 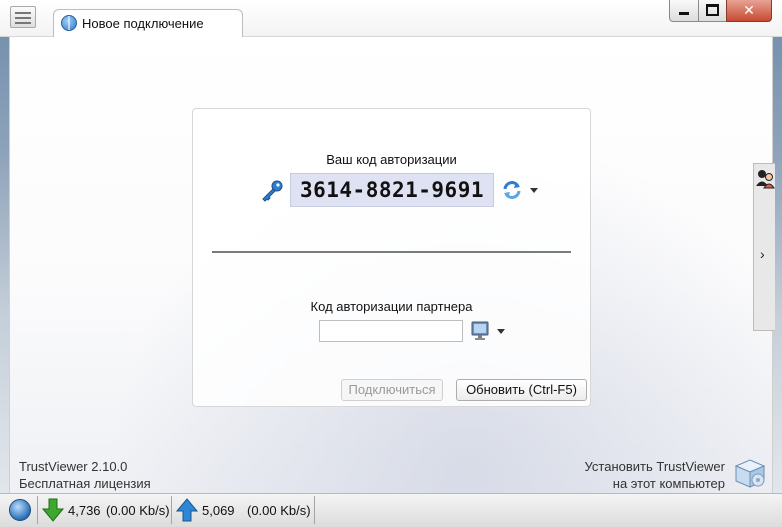 What do you see at coordinates (23, 13) in the screenshot?
I see `hamburger-icon` at bounding box center [23, 13].